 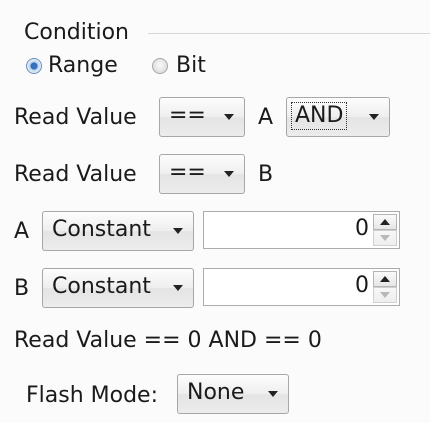 What do you see at coordinates (101, 229) in the screenshot?
I see `a-source-select-value: Constant` at bounding box center [101, 229].